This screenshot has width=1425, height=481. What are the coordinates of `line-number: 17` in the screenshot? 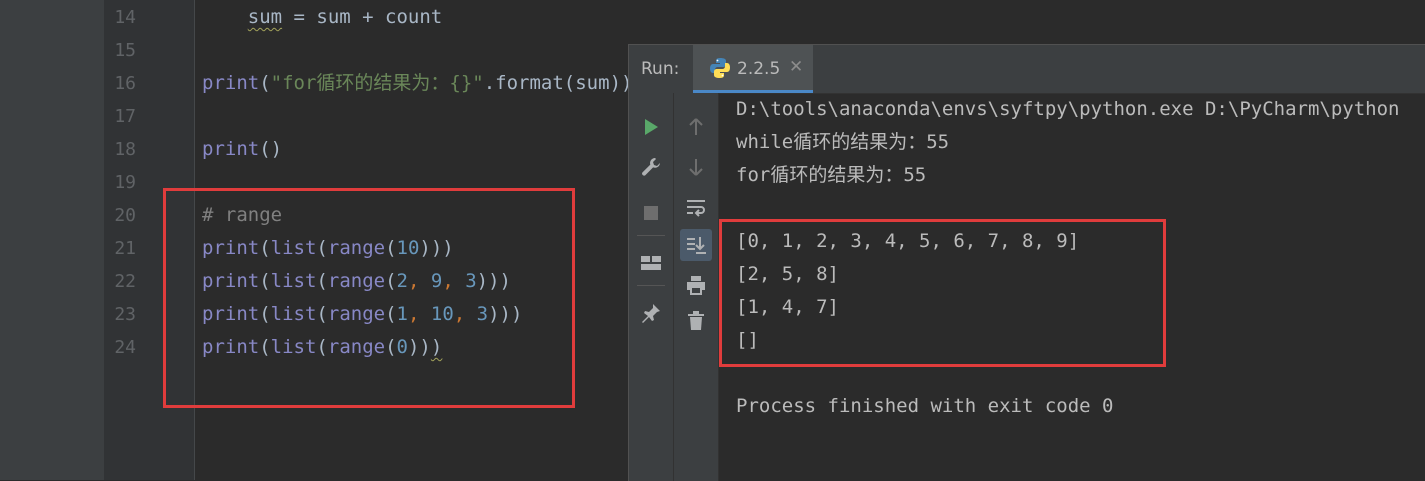 It's located at (125, 116).